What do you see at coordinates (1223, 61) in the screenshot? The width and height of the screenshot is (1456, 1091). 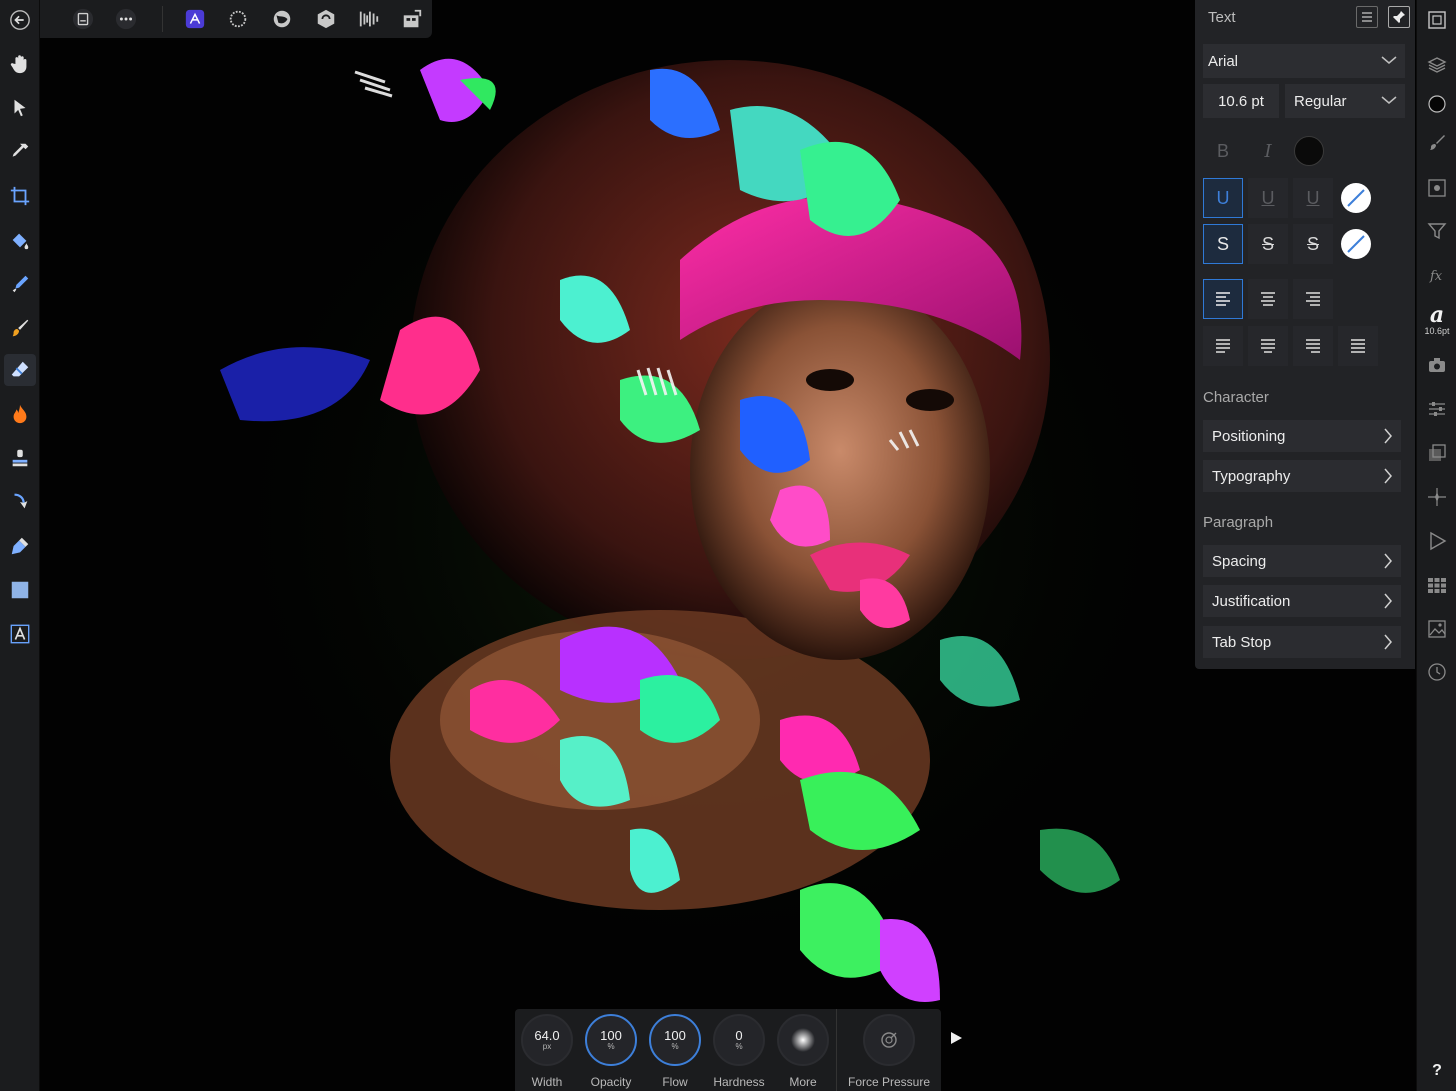 I see `font-family-value: Arial` at bounding box center [1223, 61].